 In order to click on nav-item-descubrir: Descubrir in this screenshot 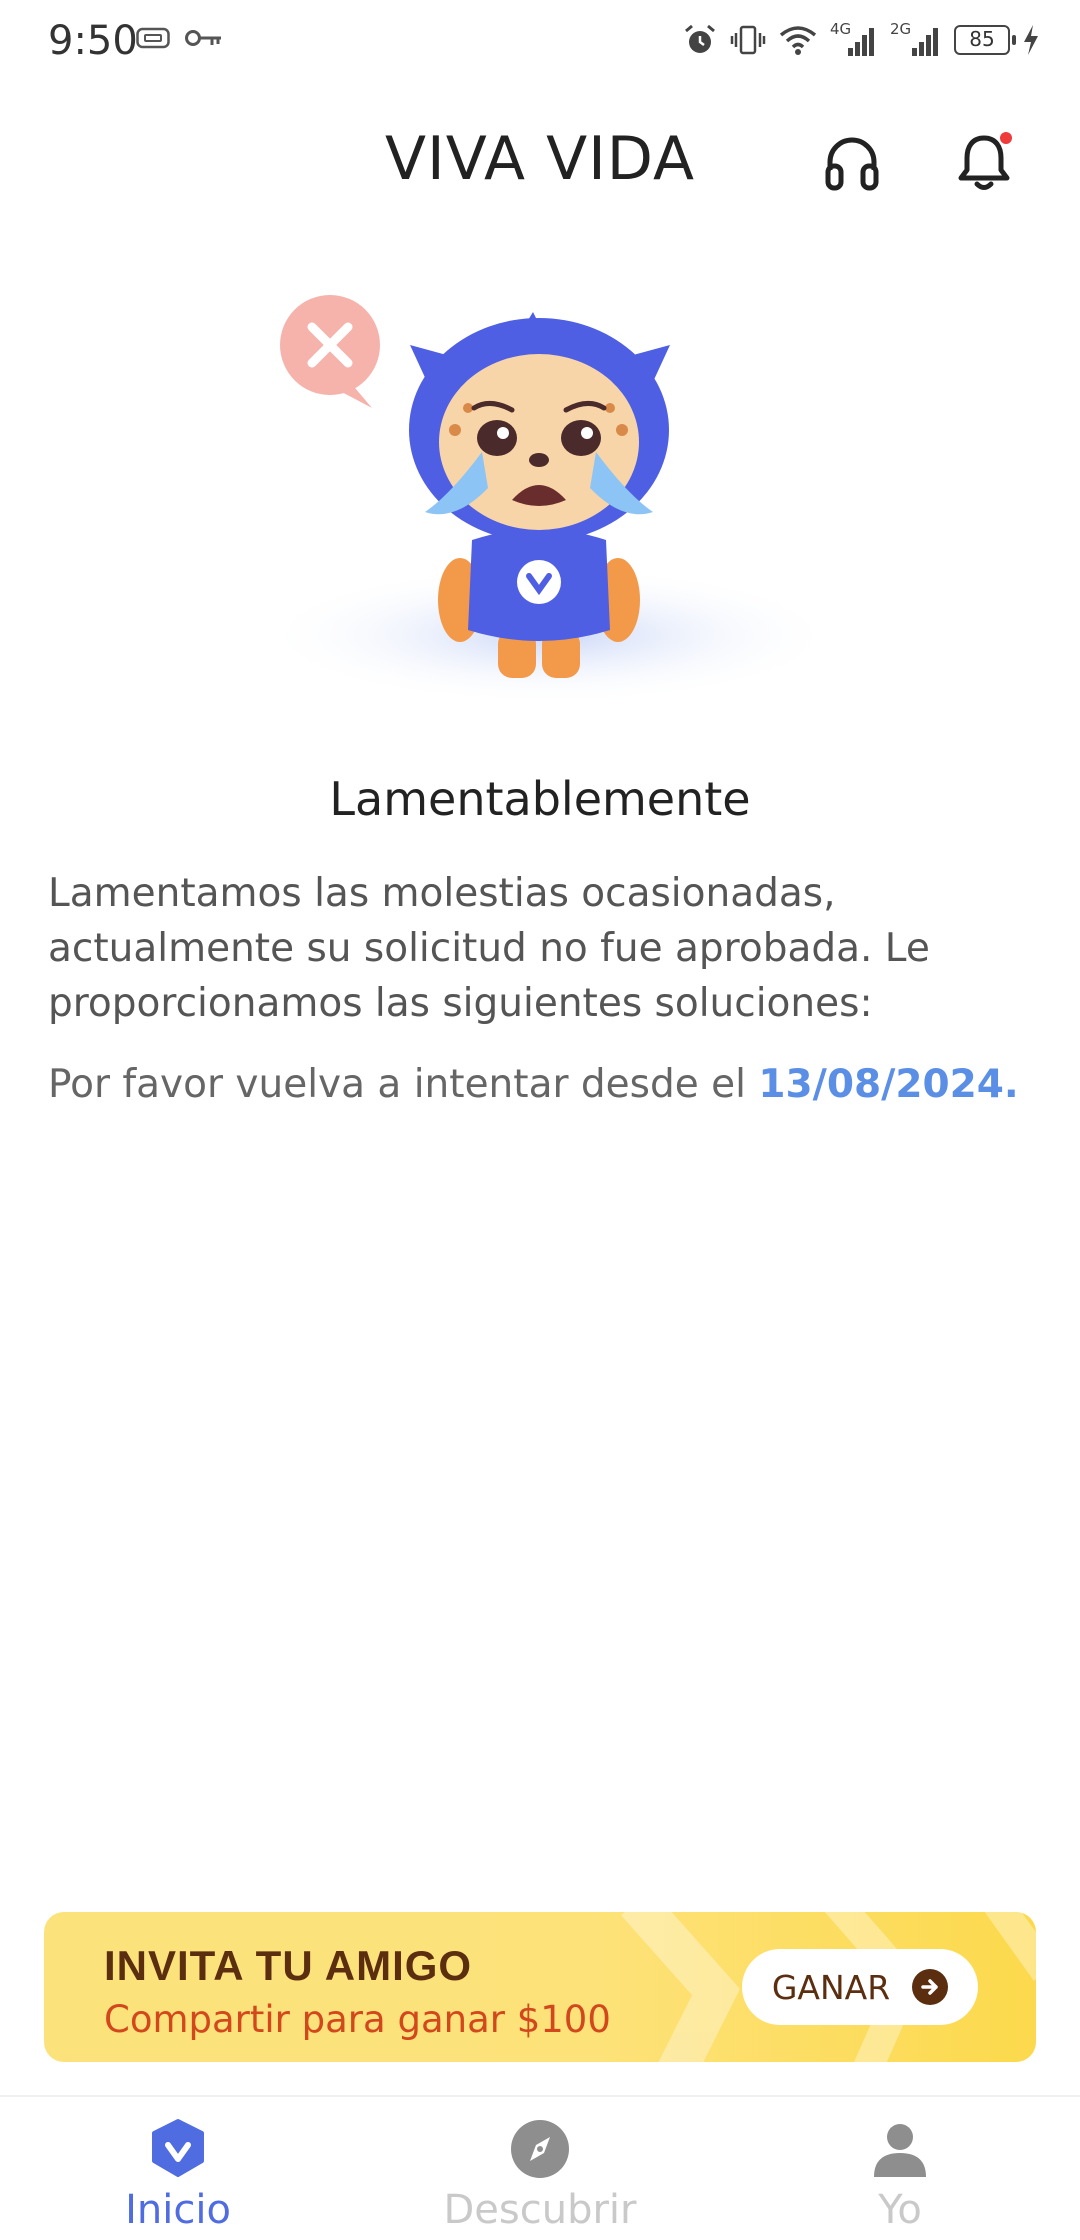, I will do `click(540, 2168)`.